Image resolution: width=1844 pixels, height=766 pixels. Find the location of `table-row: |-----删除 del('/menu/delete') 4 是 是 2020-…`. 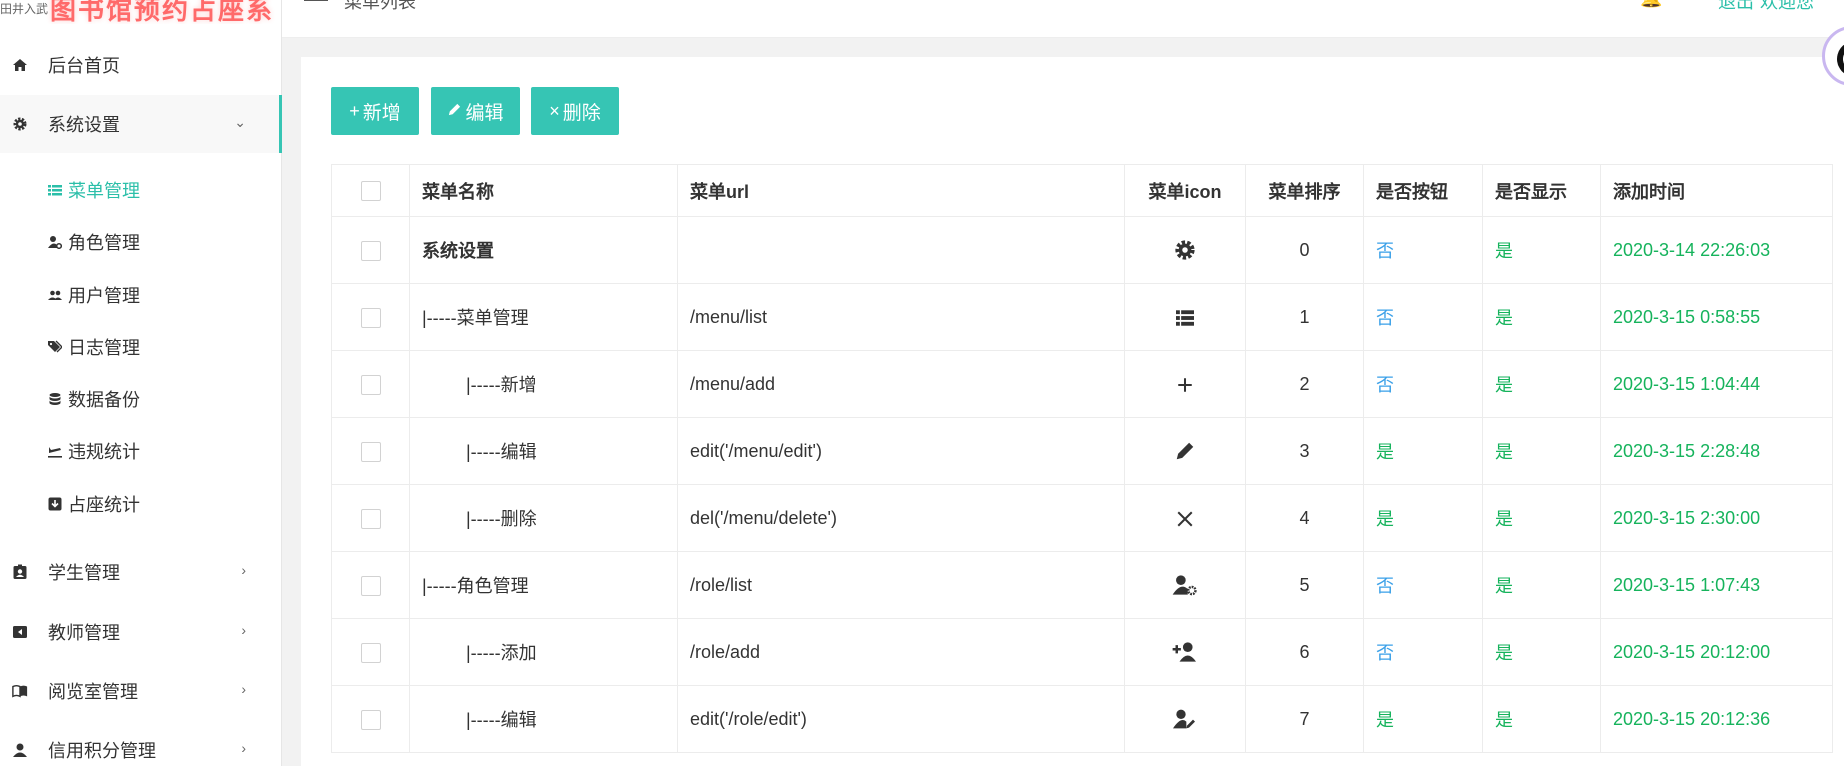

table-row: |-----删除 del('/menu/delete') 4 是 是 2020-… is located at coordinates (1082, 518).